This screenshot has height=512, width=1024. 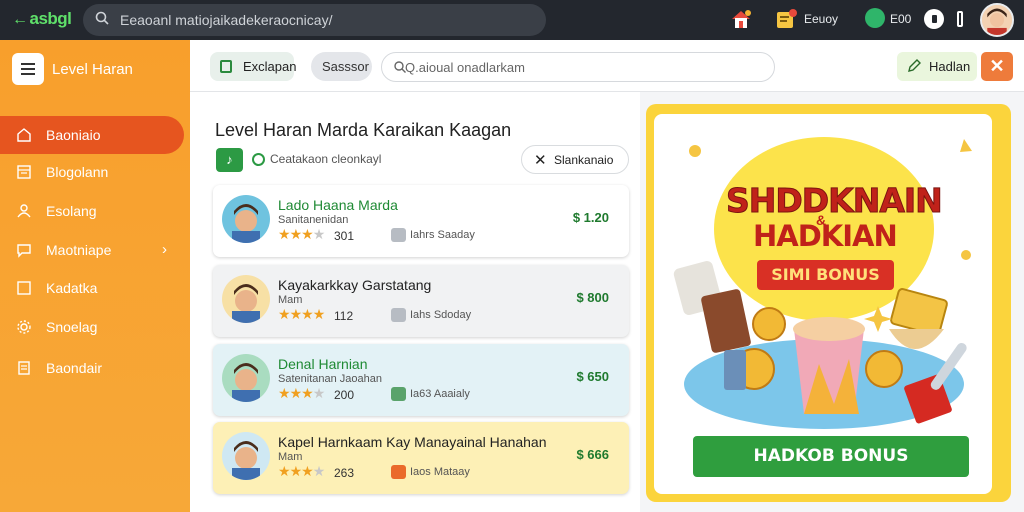 I want to click on item-price: $ 666, so click(x=592, y=454).